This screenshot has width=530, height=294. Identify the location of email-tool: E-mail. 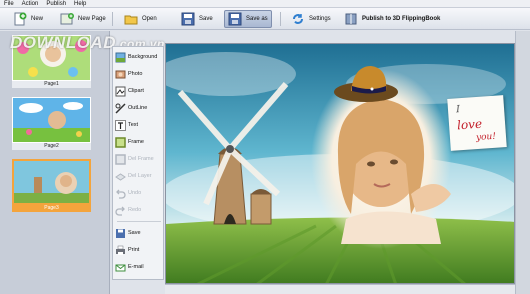
(139, 267).